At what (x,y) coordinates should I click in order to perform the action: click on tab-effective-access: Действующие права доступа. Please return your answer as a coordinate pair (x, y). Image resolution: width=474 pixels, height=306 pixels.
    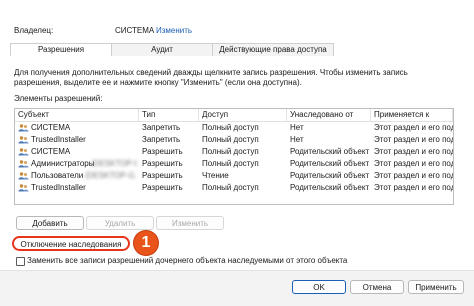
    Looking at the image, I should click on (273, 49).